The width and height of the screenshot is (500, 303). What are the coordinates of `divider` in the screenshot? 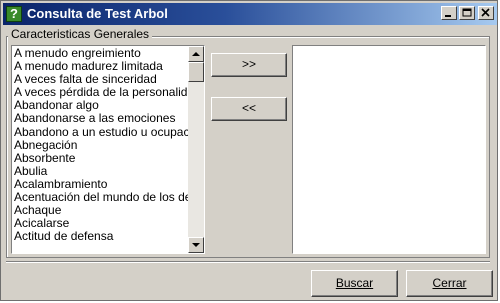 It's located at (248, 262).